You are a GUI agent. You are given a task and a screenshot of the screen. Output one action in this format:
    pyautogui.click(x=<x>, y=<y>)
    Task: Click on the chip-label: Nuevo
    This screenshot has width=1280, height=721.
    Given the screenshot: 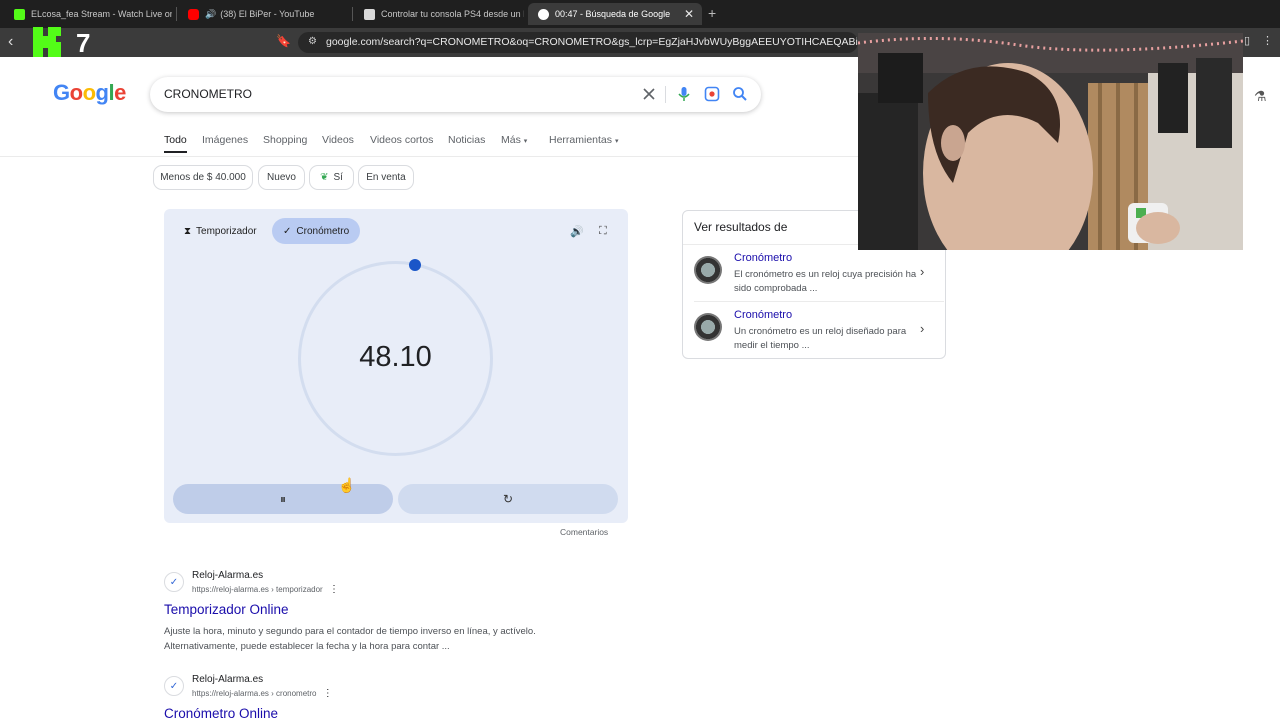 What is the action you would take?
    pyautogui.click(x=281, y=177)
    